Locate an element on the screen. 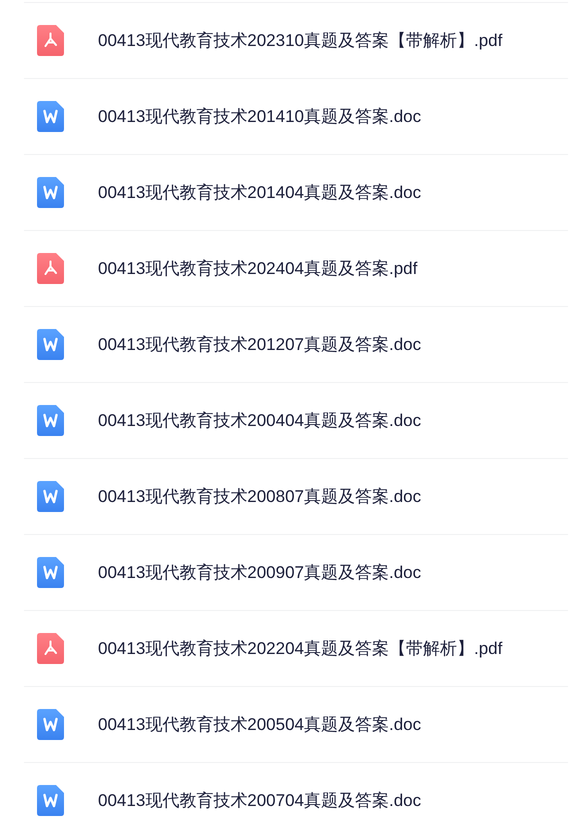 The width and height of the screenshot is (570, 821). file-name: 00413现代教育技术201404真题及答案.doc is located at coordinates (260, 193).